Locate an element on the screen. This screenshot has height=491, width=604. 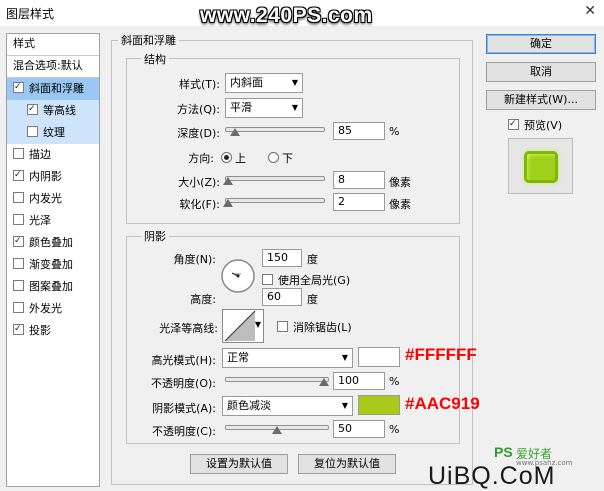
style-item-gradient-overlay: 渐变叠加 is located at coordinates (53, 265).